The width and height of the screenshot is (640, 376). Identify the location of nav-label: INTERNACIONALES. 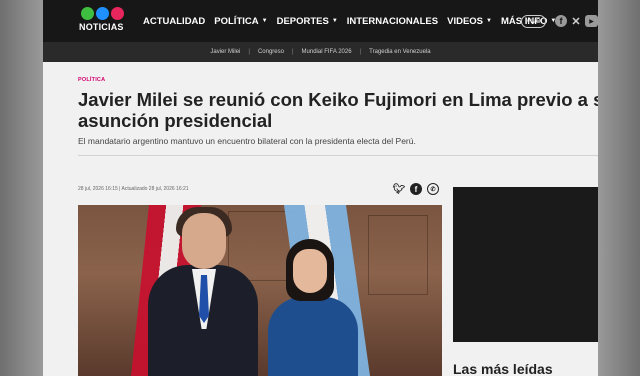
(392, 21).